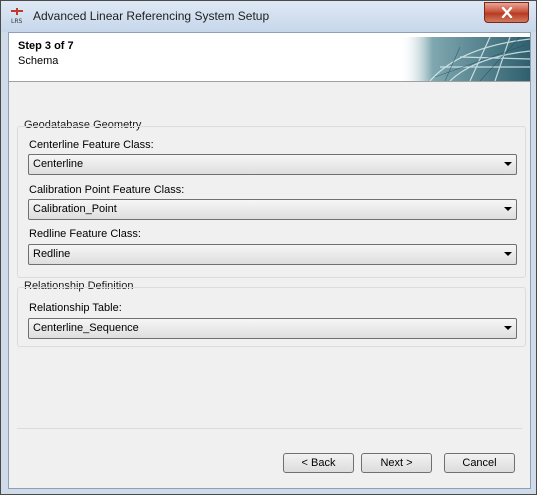 This screenshot has height=495, width=537. I want to click on map-banner-image, so click(465, 59).